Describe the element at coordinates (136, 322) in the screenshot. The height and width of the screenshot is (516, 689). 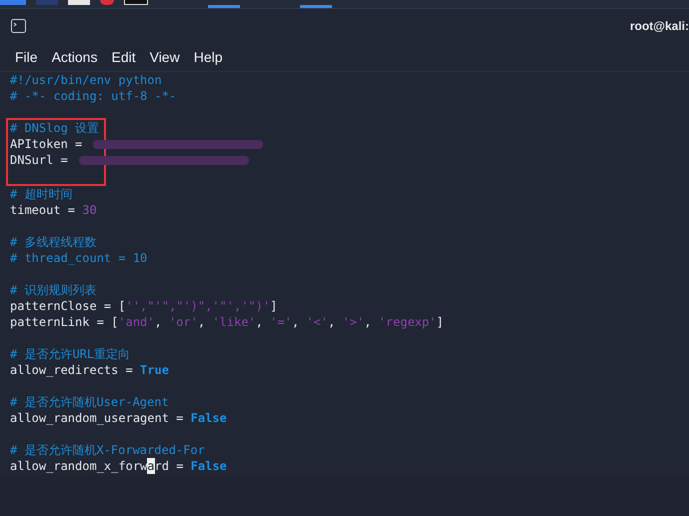
I see `string-literal: 'and'` at that location.